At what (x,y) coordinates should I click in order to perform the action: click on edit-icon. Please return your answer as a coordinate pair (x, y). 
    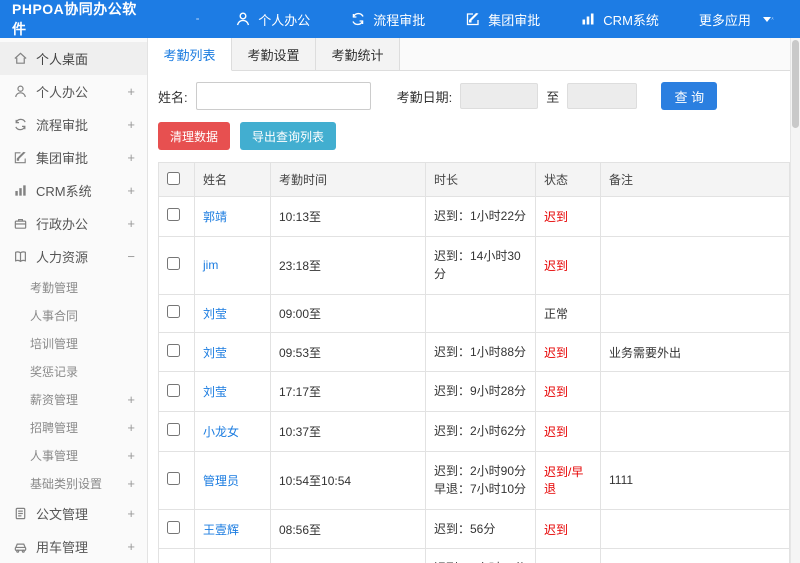
    Looking at the image, I should click on (20, 157).